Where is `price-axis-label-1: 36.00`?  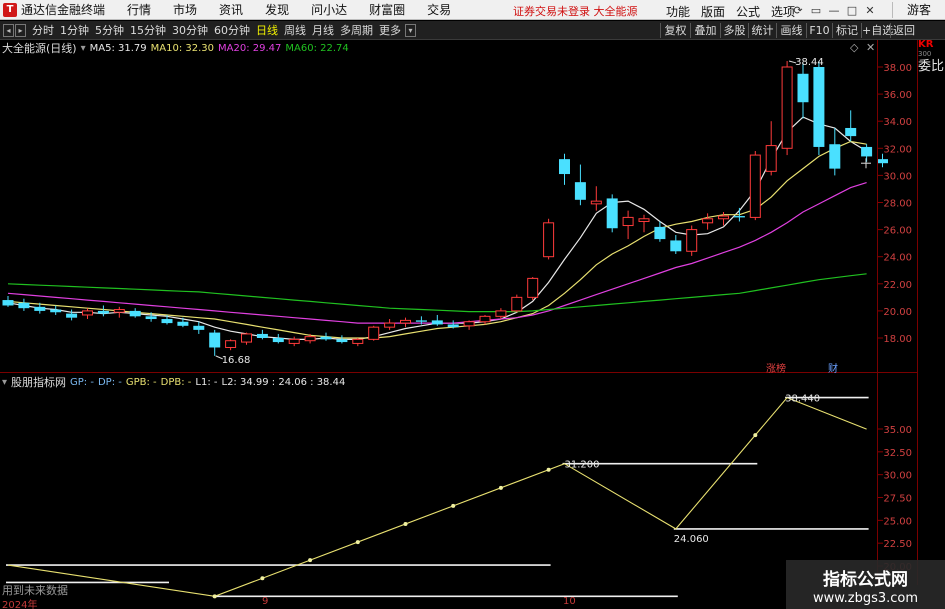
price-axis-label-1: 36.00 is located at coordinates (897, 95).